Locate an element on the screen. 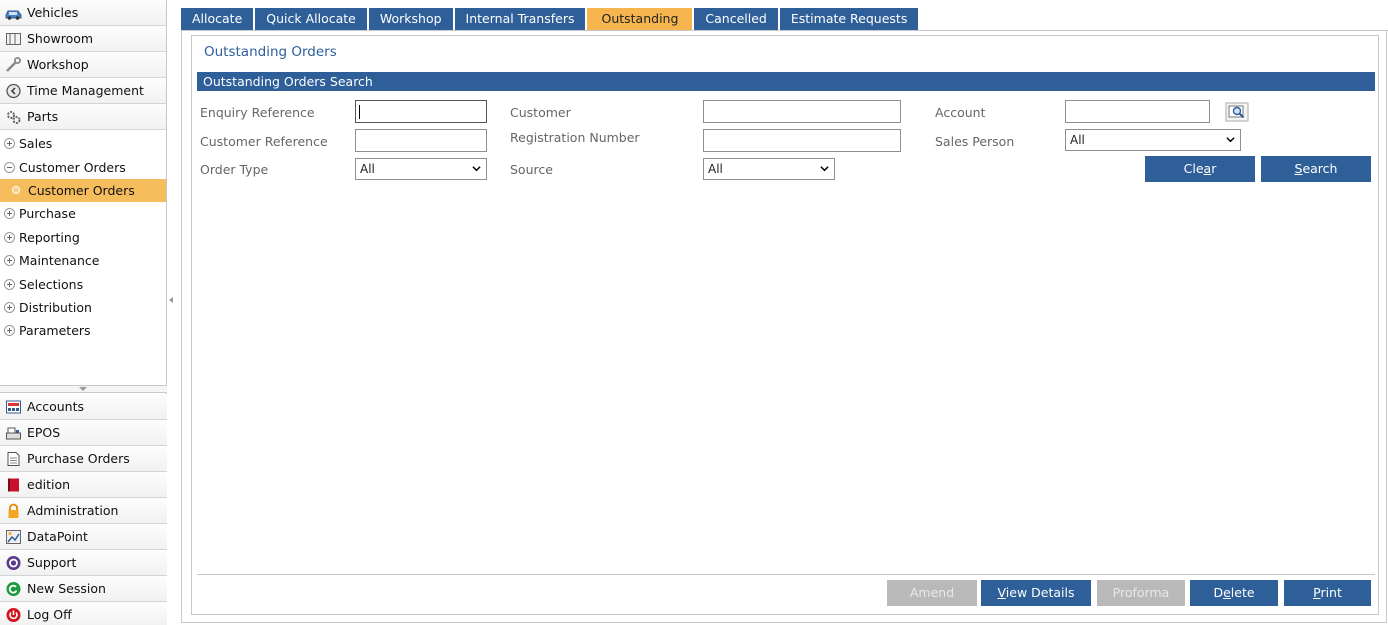 The height and width of the screenshot is (625, 1388). tree-item-label: Customer Orders is located at coordinates (81, 190).